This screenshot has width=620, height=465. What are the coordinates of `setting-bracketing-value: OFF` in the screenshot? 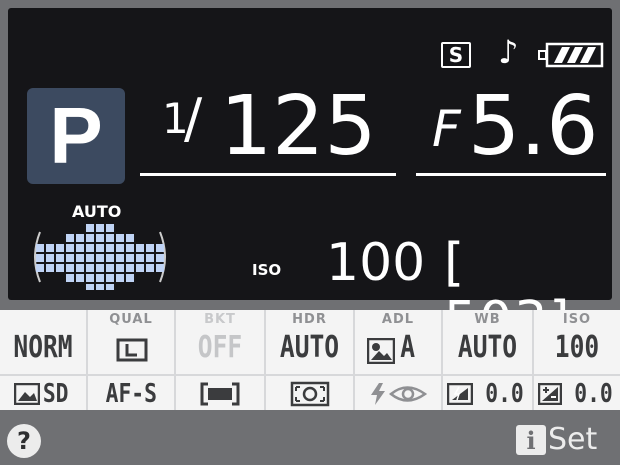 It's located at (220, 347).